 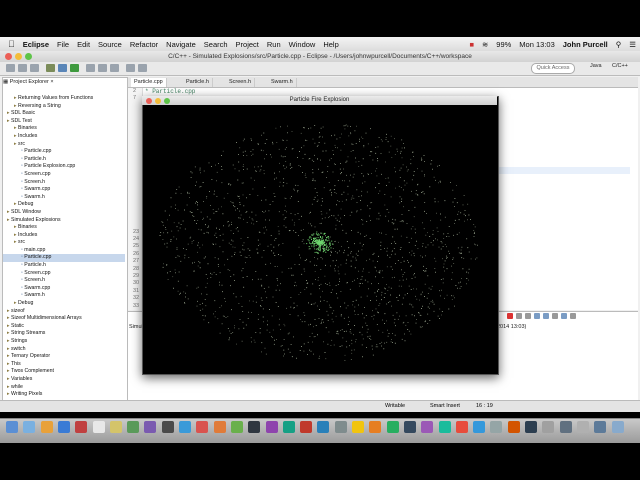 What do you see at coordinates (64, 312) in the screenshot?
I see `tree-item: ▸ sizeof` at bounding box center [64, 312].